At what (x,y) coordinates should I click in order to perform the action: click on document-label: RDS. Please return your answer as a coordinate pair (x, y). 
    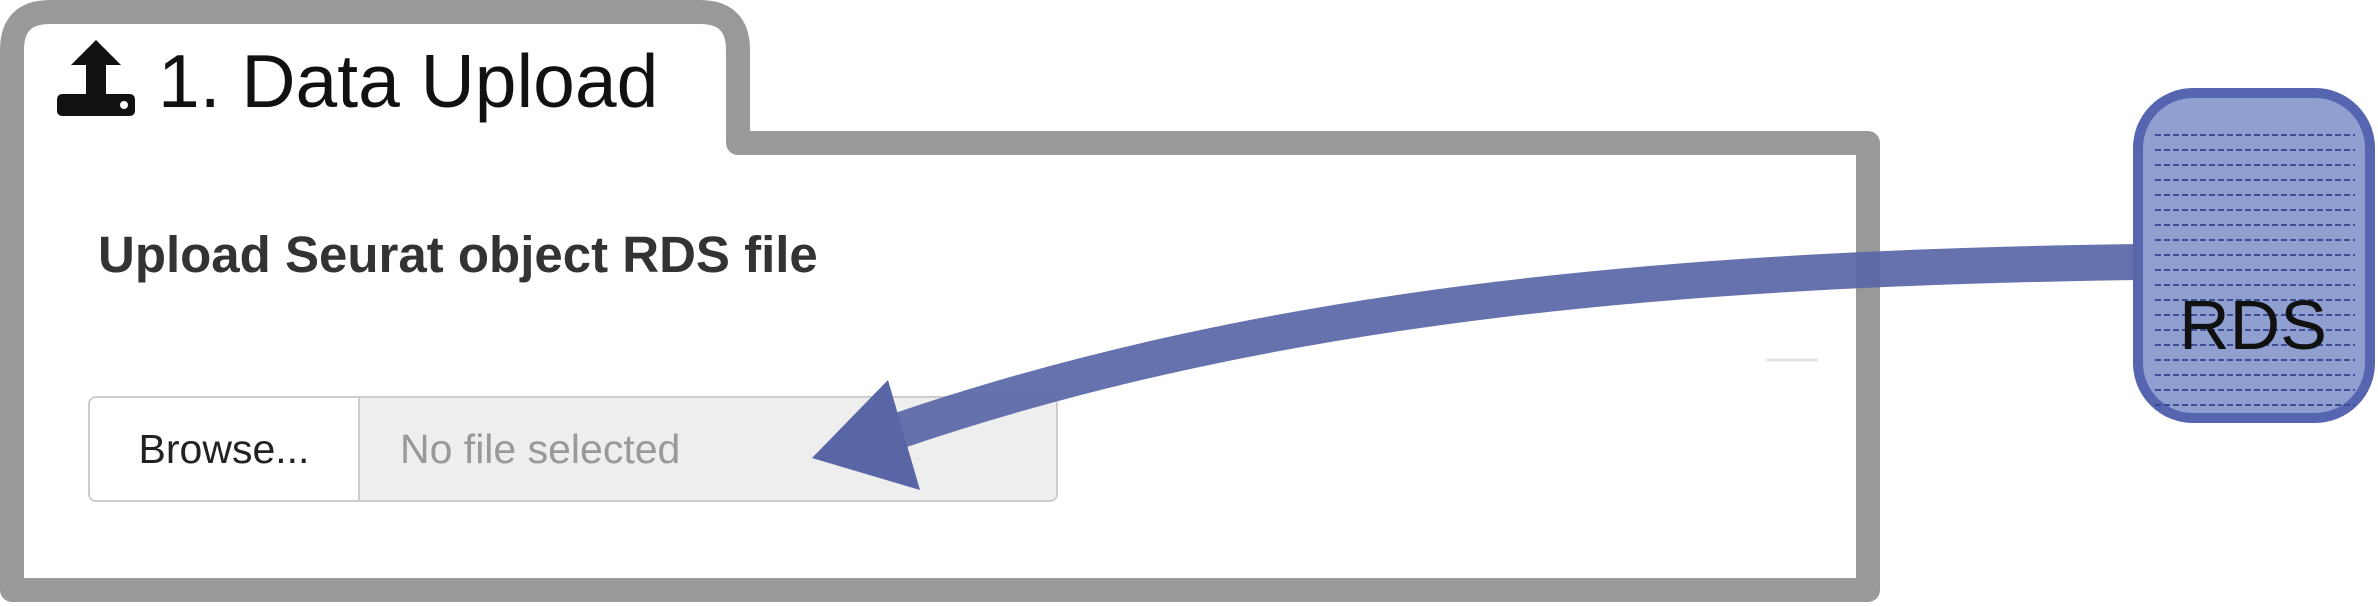
    Looking at the image, I should click on (2253, 325).